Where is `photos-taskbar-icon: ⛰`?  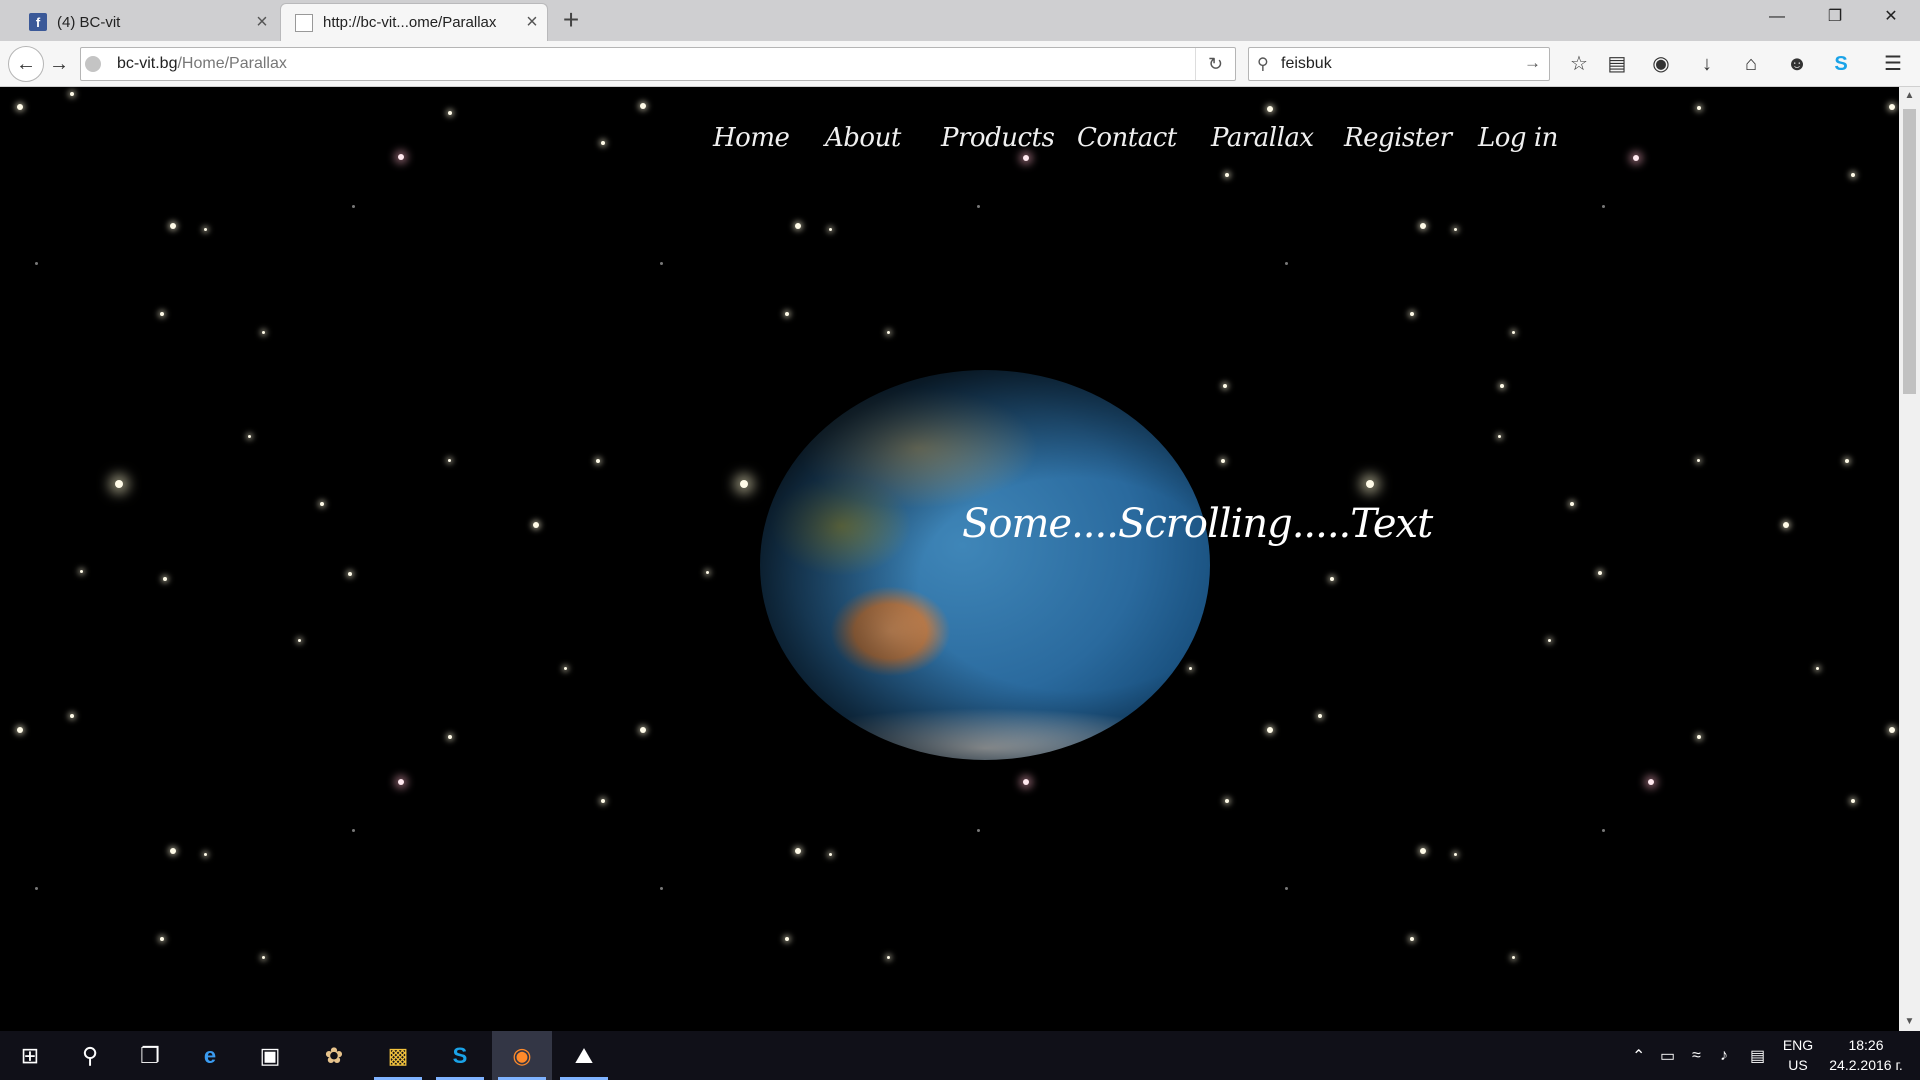
photos-taskbar-icon: ⛰ is located at coordinates (584, 1055).